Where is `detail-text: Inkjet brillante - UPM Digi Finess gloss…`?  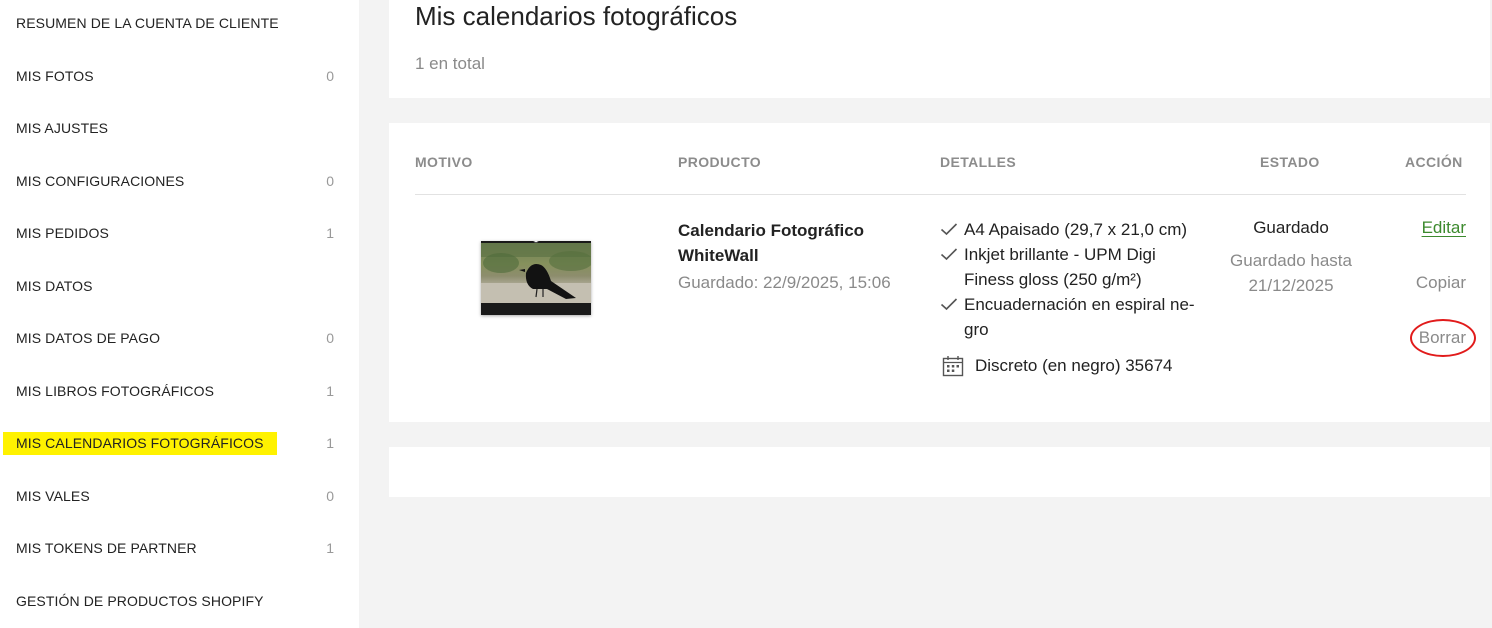 detail-text: Inkjet brillante - UPM Digi Finess gloss… is located at coordinates (1060, 267).